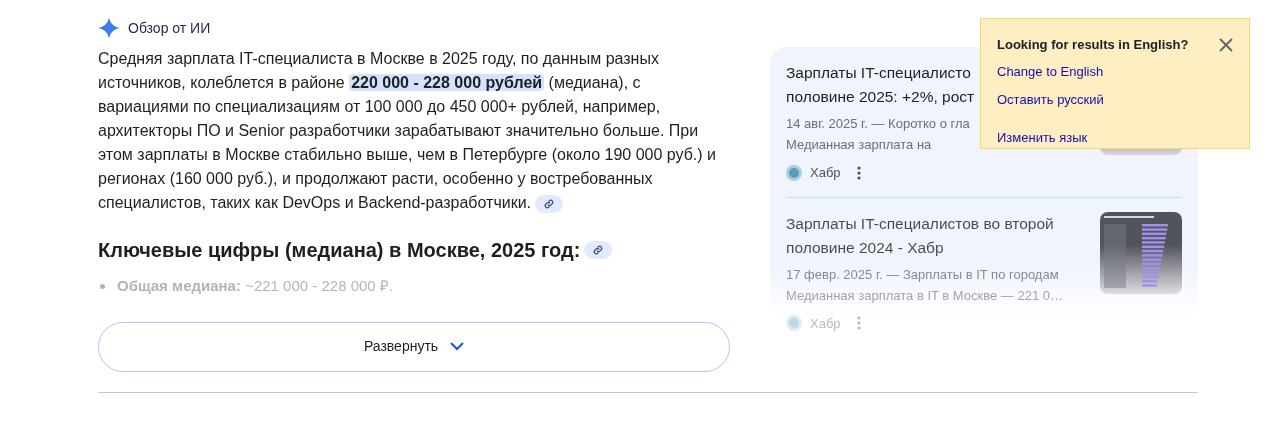  Describe the element at coordinates (1093, 45) in the screenshot. I see `popup-question: Looking for results in English?` at that location.